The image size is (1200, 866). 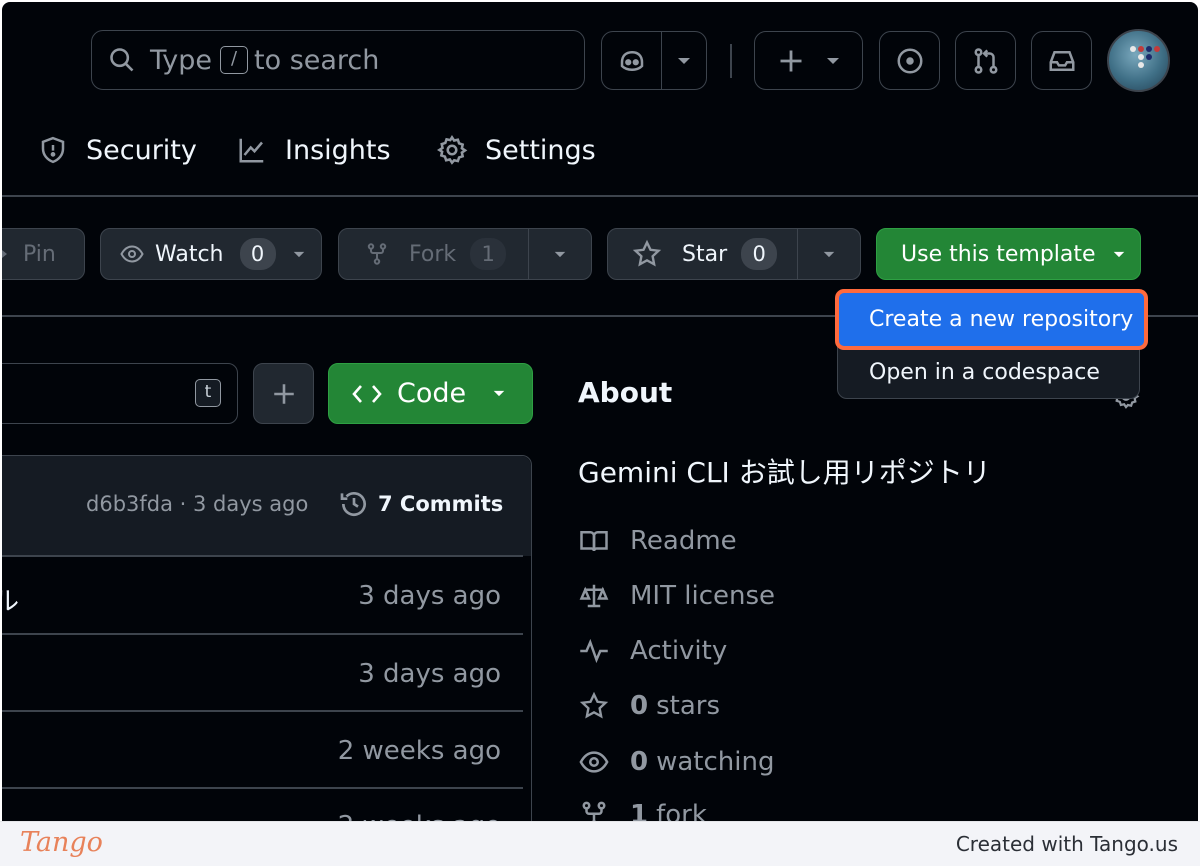 I want to click on gear-icon, so click(x=452, y=150).